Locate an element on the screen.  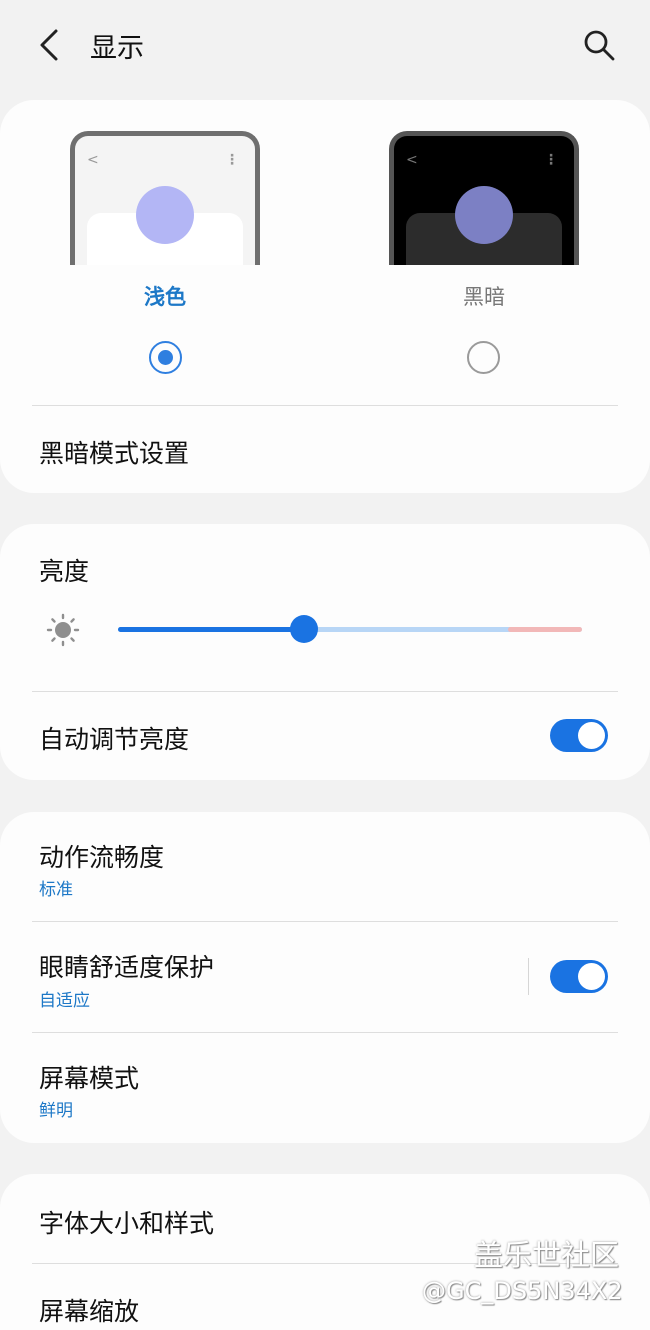
motion-smoothness-title: 动作流畅度 is located at coordinates (102, 857).